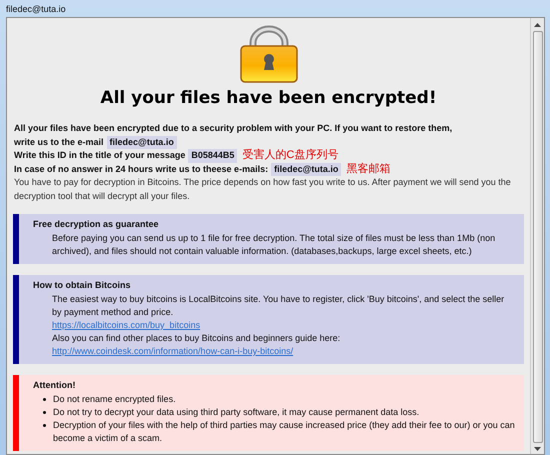  What do you see at coordinates (213, 155) in the screenshot?
I see `victim-id: B05844B5` at bounding box center [213, 155].